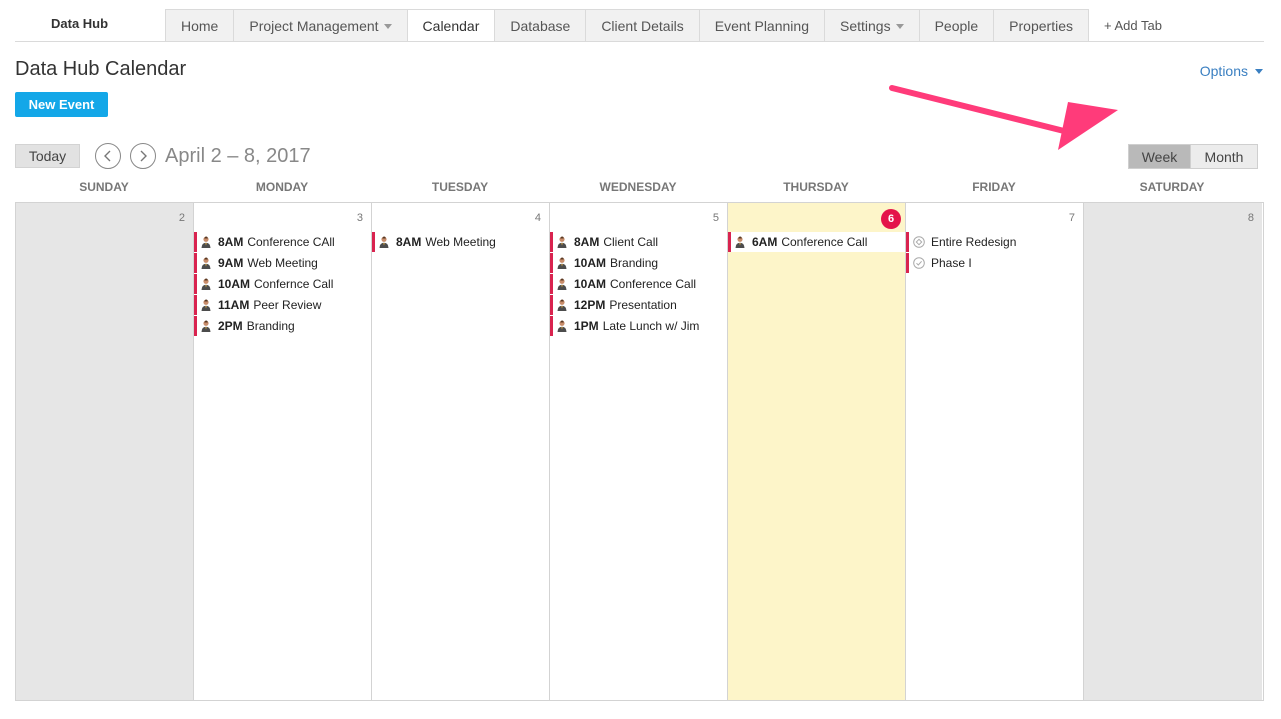 Image resolution: width=1281 pixels, height=719 pixels. What do you see at coordinates (651, 326) in the screenshot?
I see `event-title: Late Lunch w/ Jim` at bounding box center [651, 326].